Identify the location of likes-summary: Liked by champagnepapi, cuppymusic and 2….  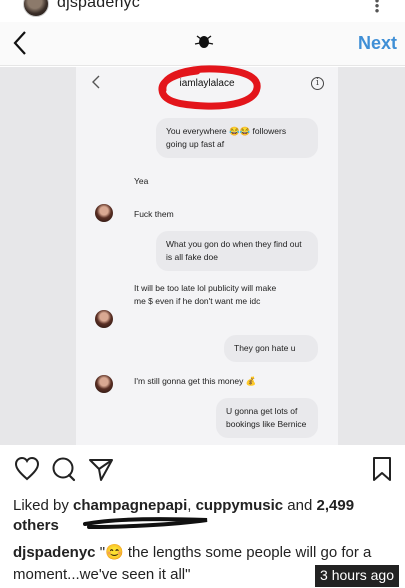
(203, 516).